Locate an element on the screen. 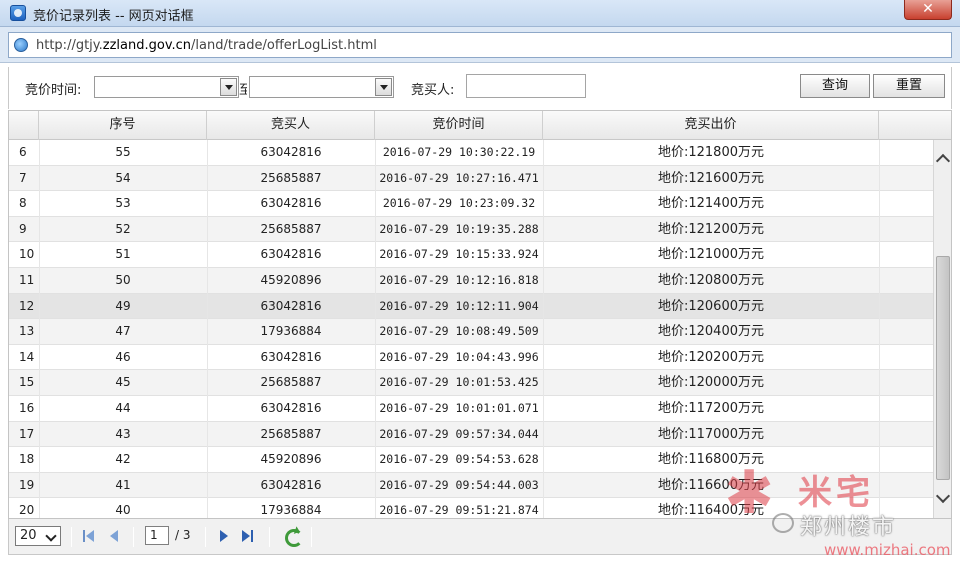 The width and height of the screenshot is (960, 572). cell-bid-price: 地价:116600万元 is located at coordinates (710, 485).